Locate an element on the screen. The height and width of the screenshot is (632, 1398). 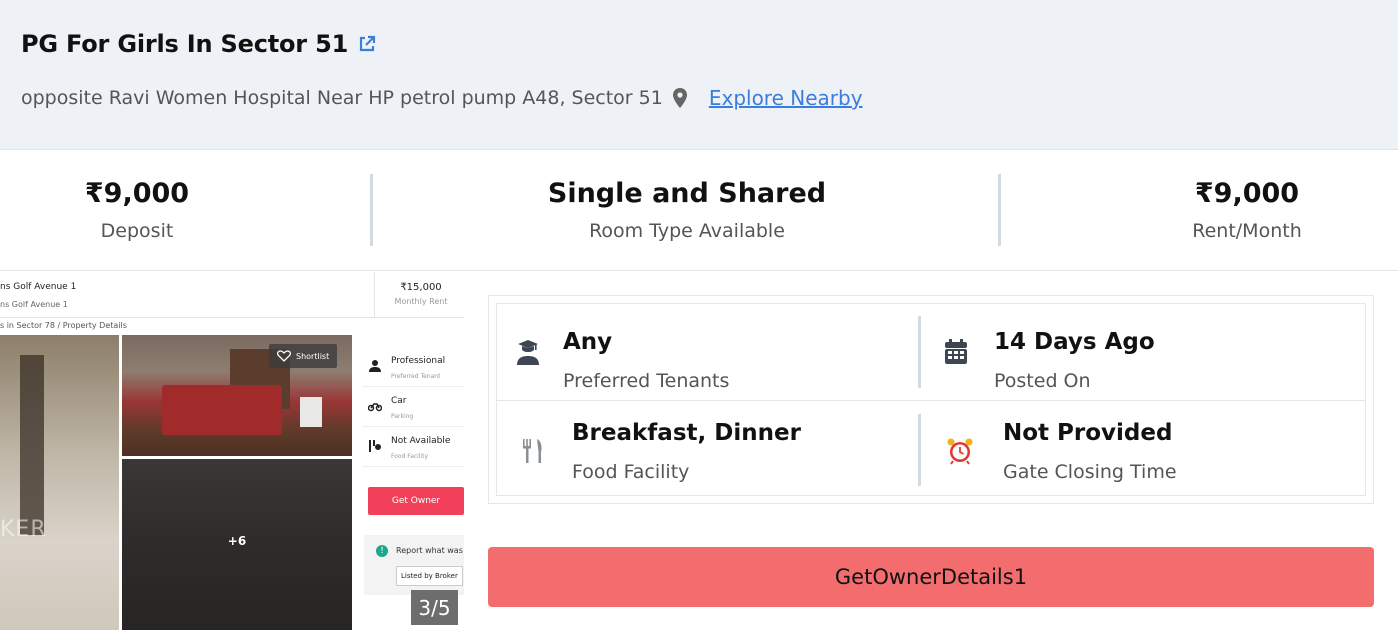
detail-value: Not Provided is located at coordinates (1088, 433).